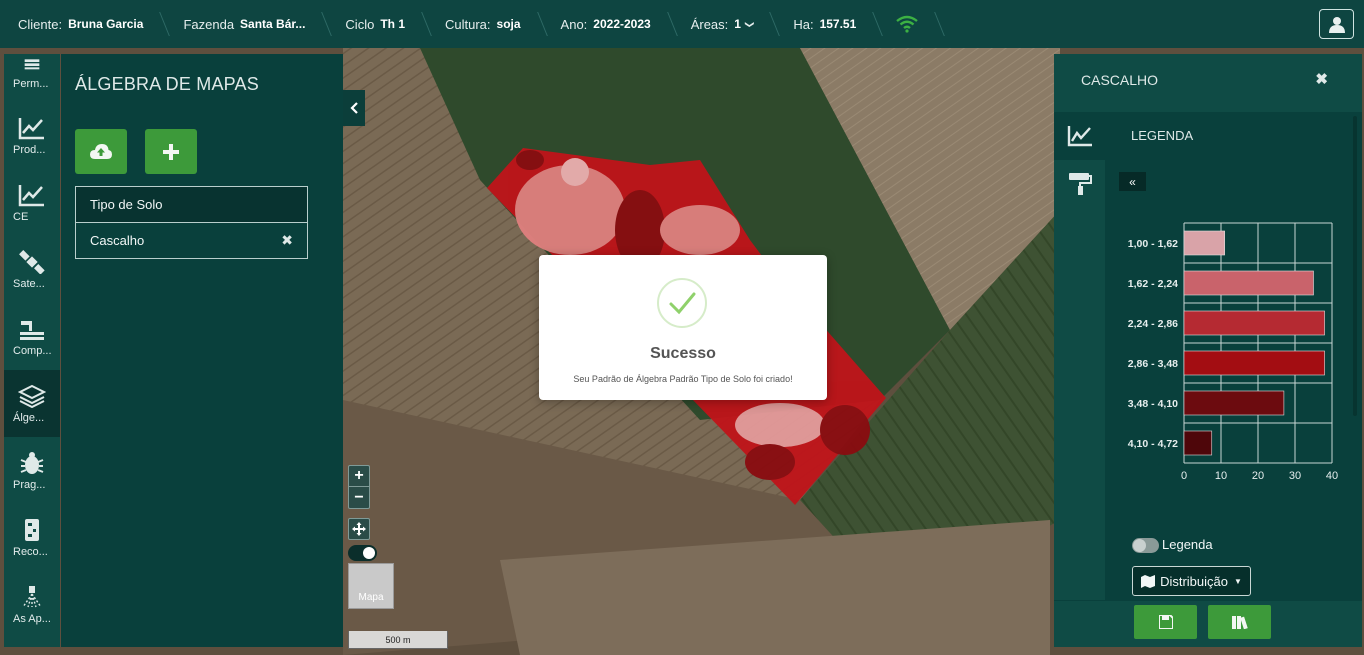 Image resolution: width=1364 pixels, height=655 pixels. I want to click on crumb-label: Ha:, so click(803, 24).